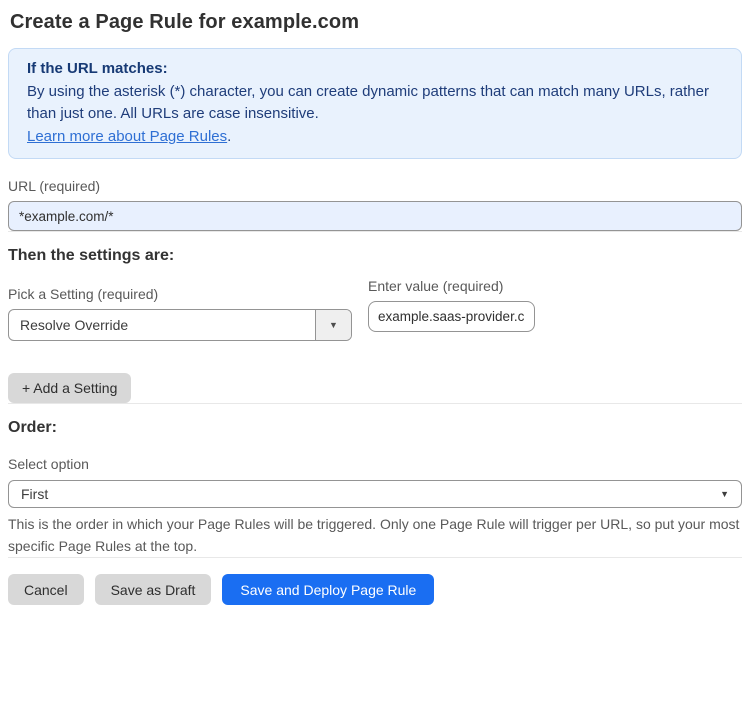  Describe the element at coordinates (375, 216) in the screenshot. I see `url-input` at that location.